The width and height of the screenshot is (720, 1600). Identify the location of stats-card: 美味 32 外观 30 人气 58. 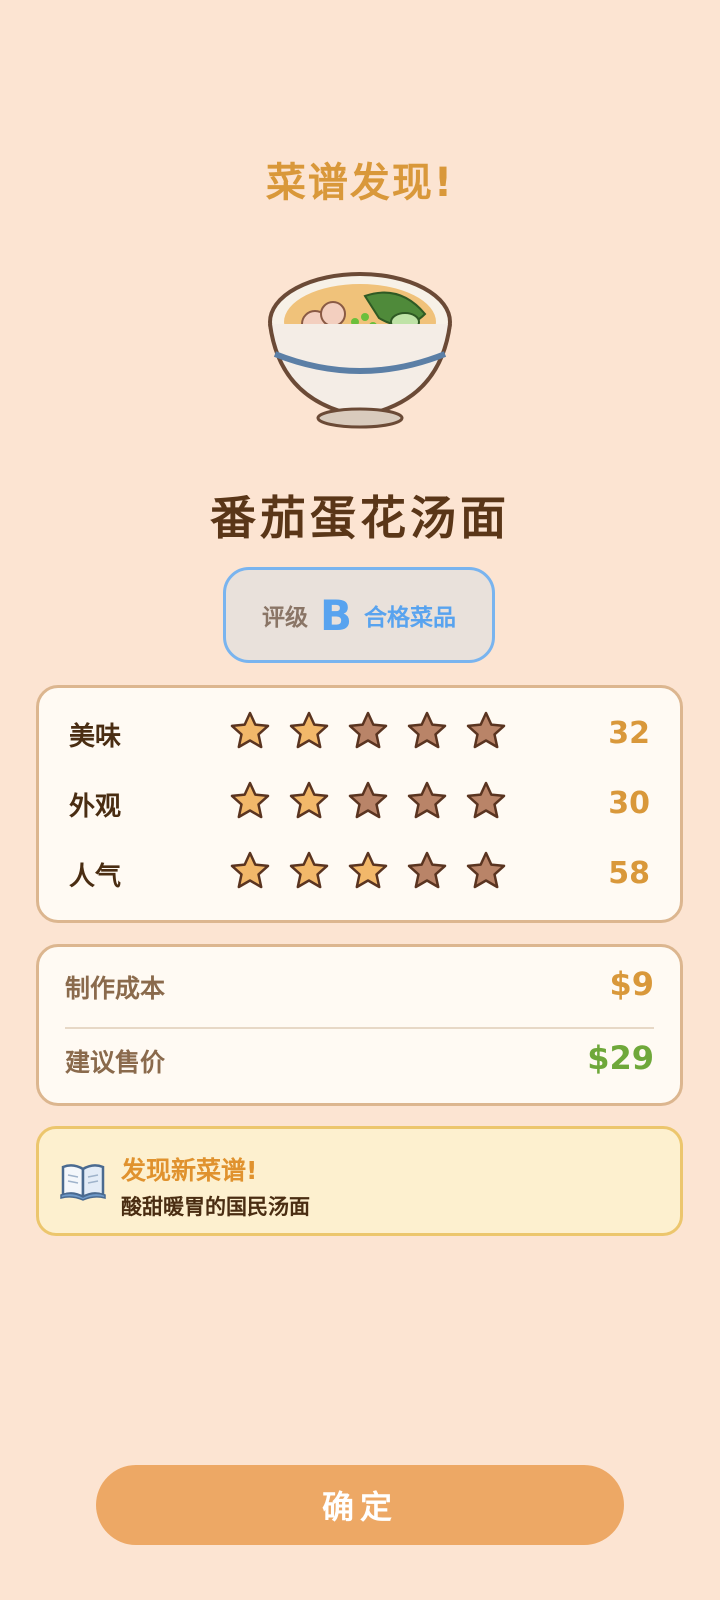
(359, 804).